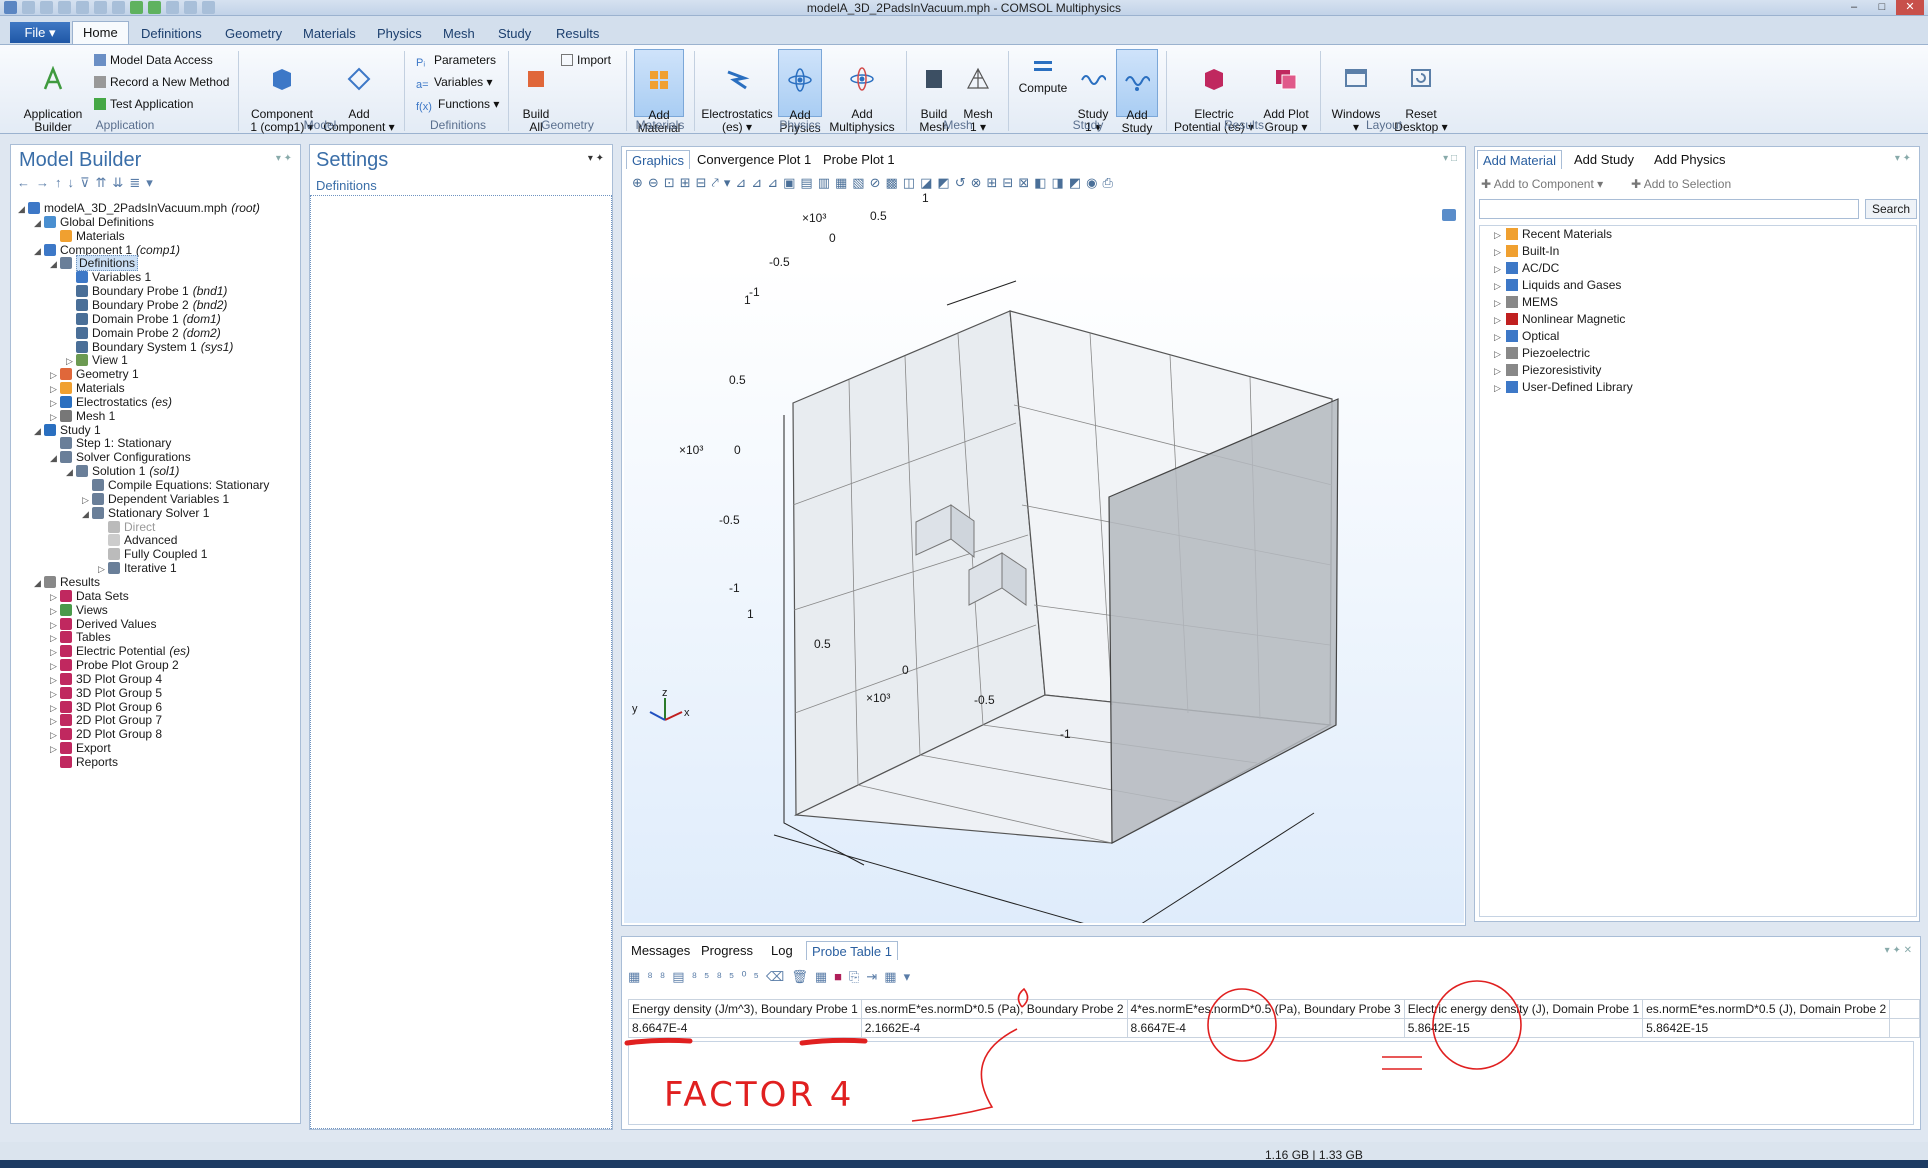 The height and width of the screenshot is (1168, 1928). Describe the element at coordinates (860, 182) in the screenshot. I see `select-points-icon: ▧` at that location.